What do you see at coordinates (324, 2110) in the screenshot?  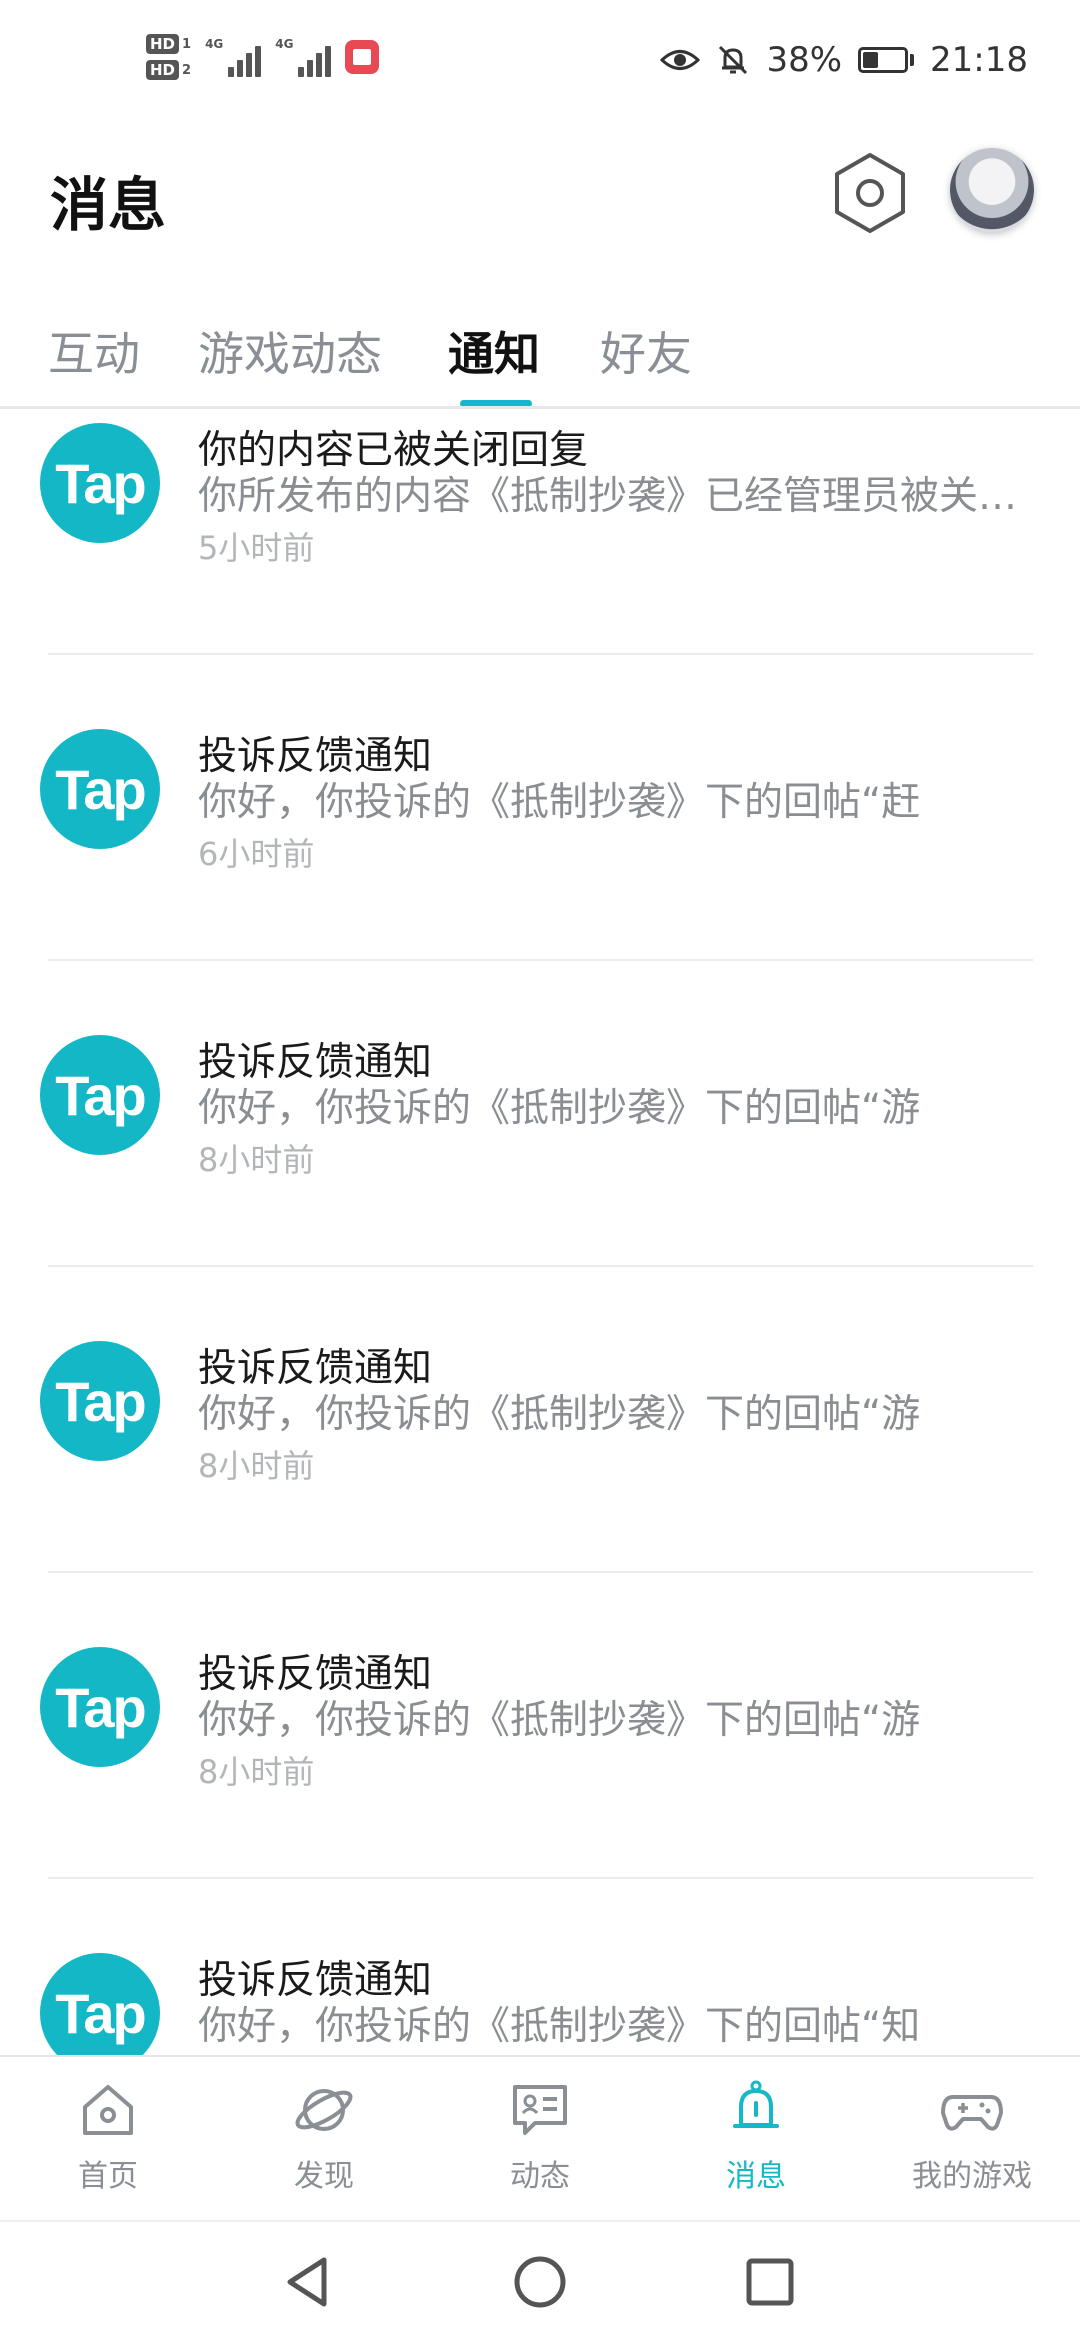 I see `planet-icon` at bounding box center [324, 2110].